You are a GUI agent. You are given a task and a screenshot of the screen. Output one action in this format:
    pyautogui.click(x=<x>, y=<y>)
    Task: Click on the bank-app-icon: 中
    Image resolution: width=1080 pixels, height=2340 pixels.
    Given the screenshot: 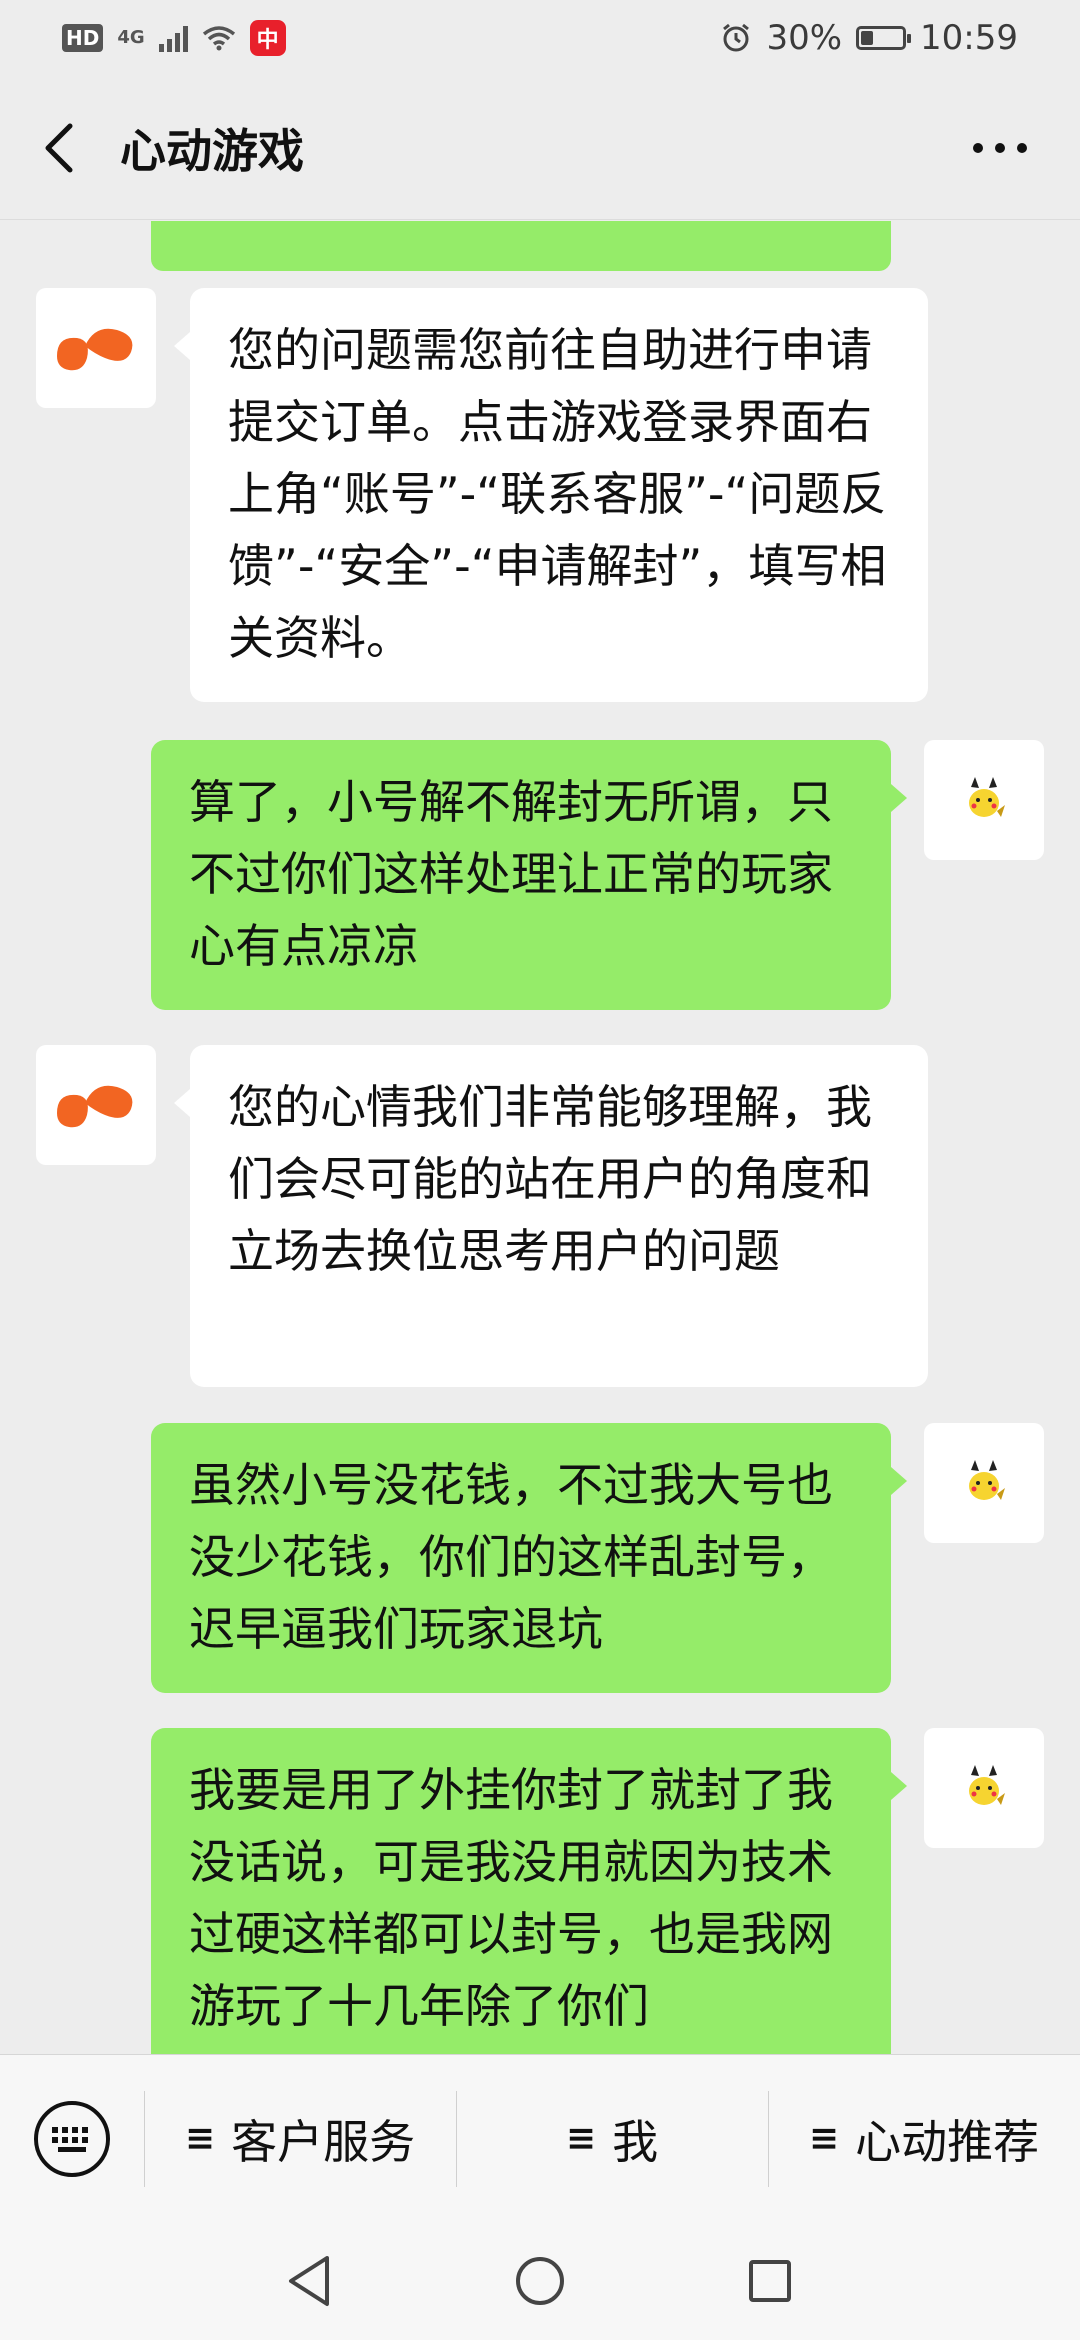 What is the action you would take?
    pyautogui.click(x=267, y=38)
    